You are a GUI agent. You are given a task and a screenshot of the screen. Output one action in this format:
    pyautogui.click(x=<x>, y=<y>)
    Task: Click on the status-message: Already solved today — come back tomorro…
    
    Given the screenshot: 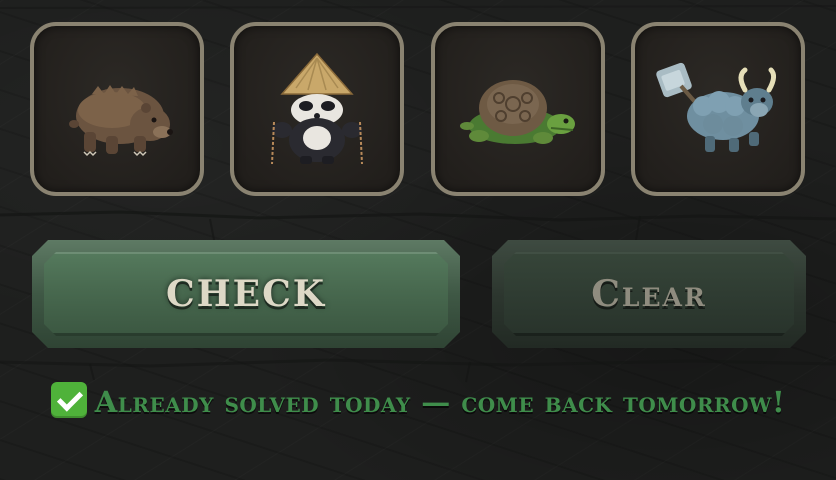 What is the action you would take?
    pyautogui.click(x=418, y=402)
    